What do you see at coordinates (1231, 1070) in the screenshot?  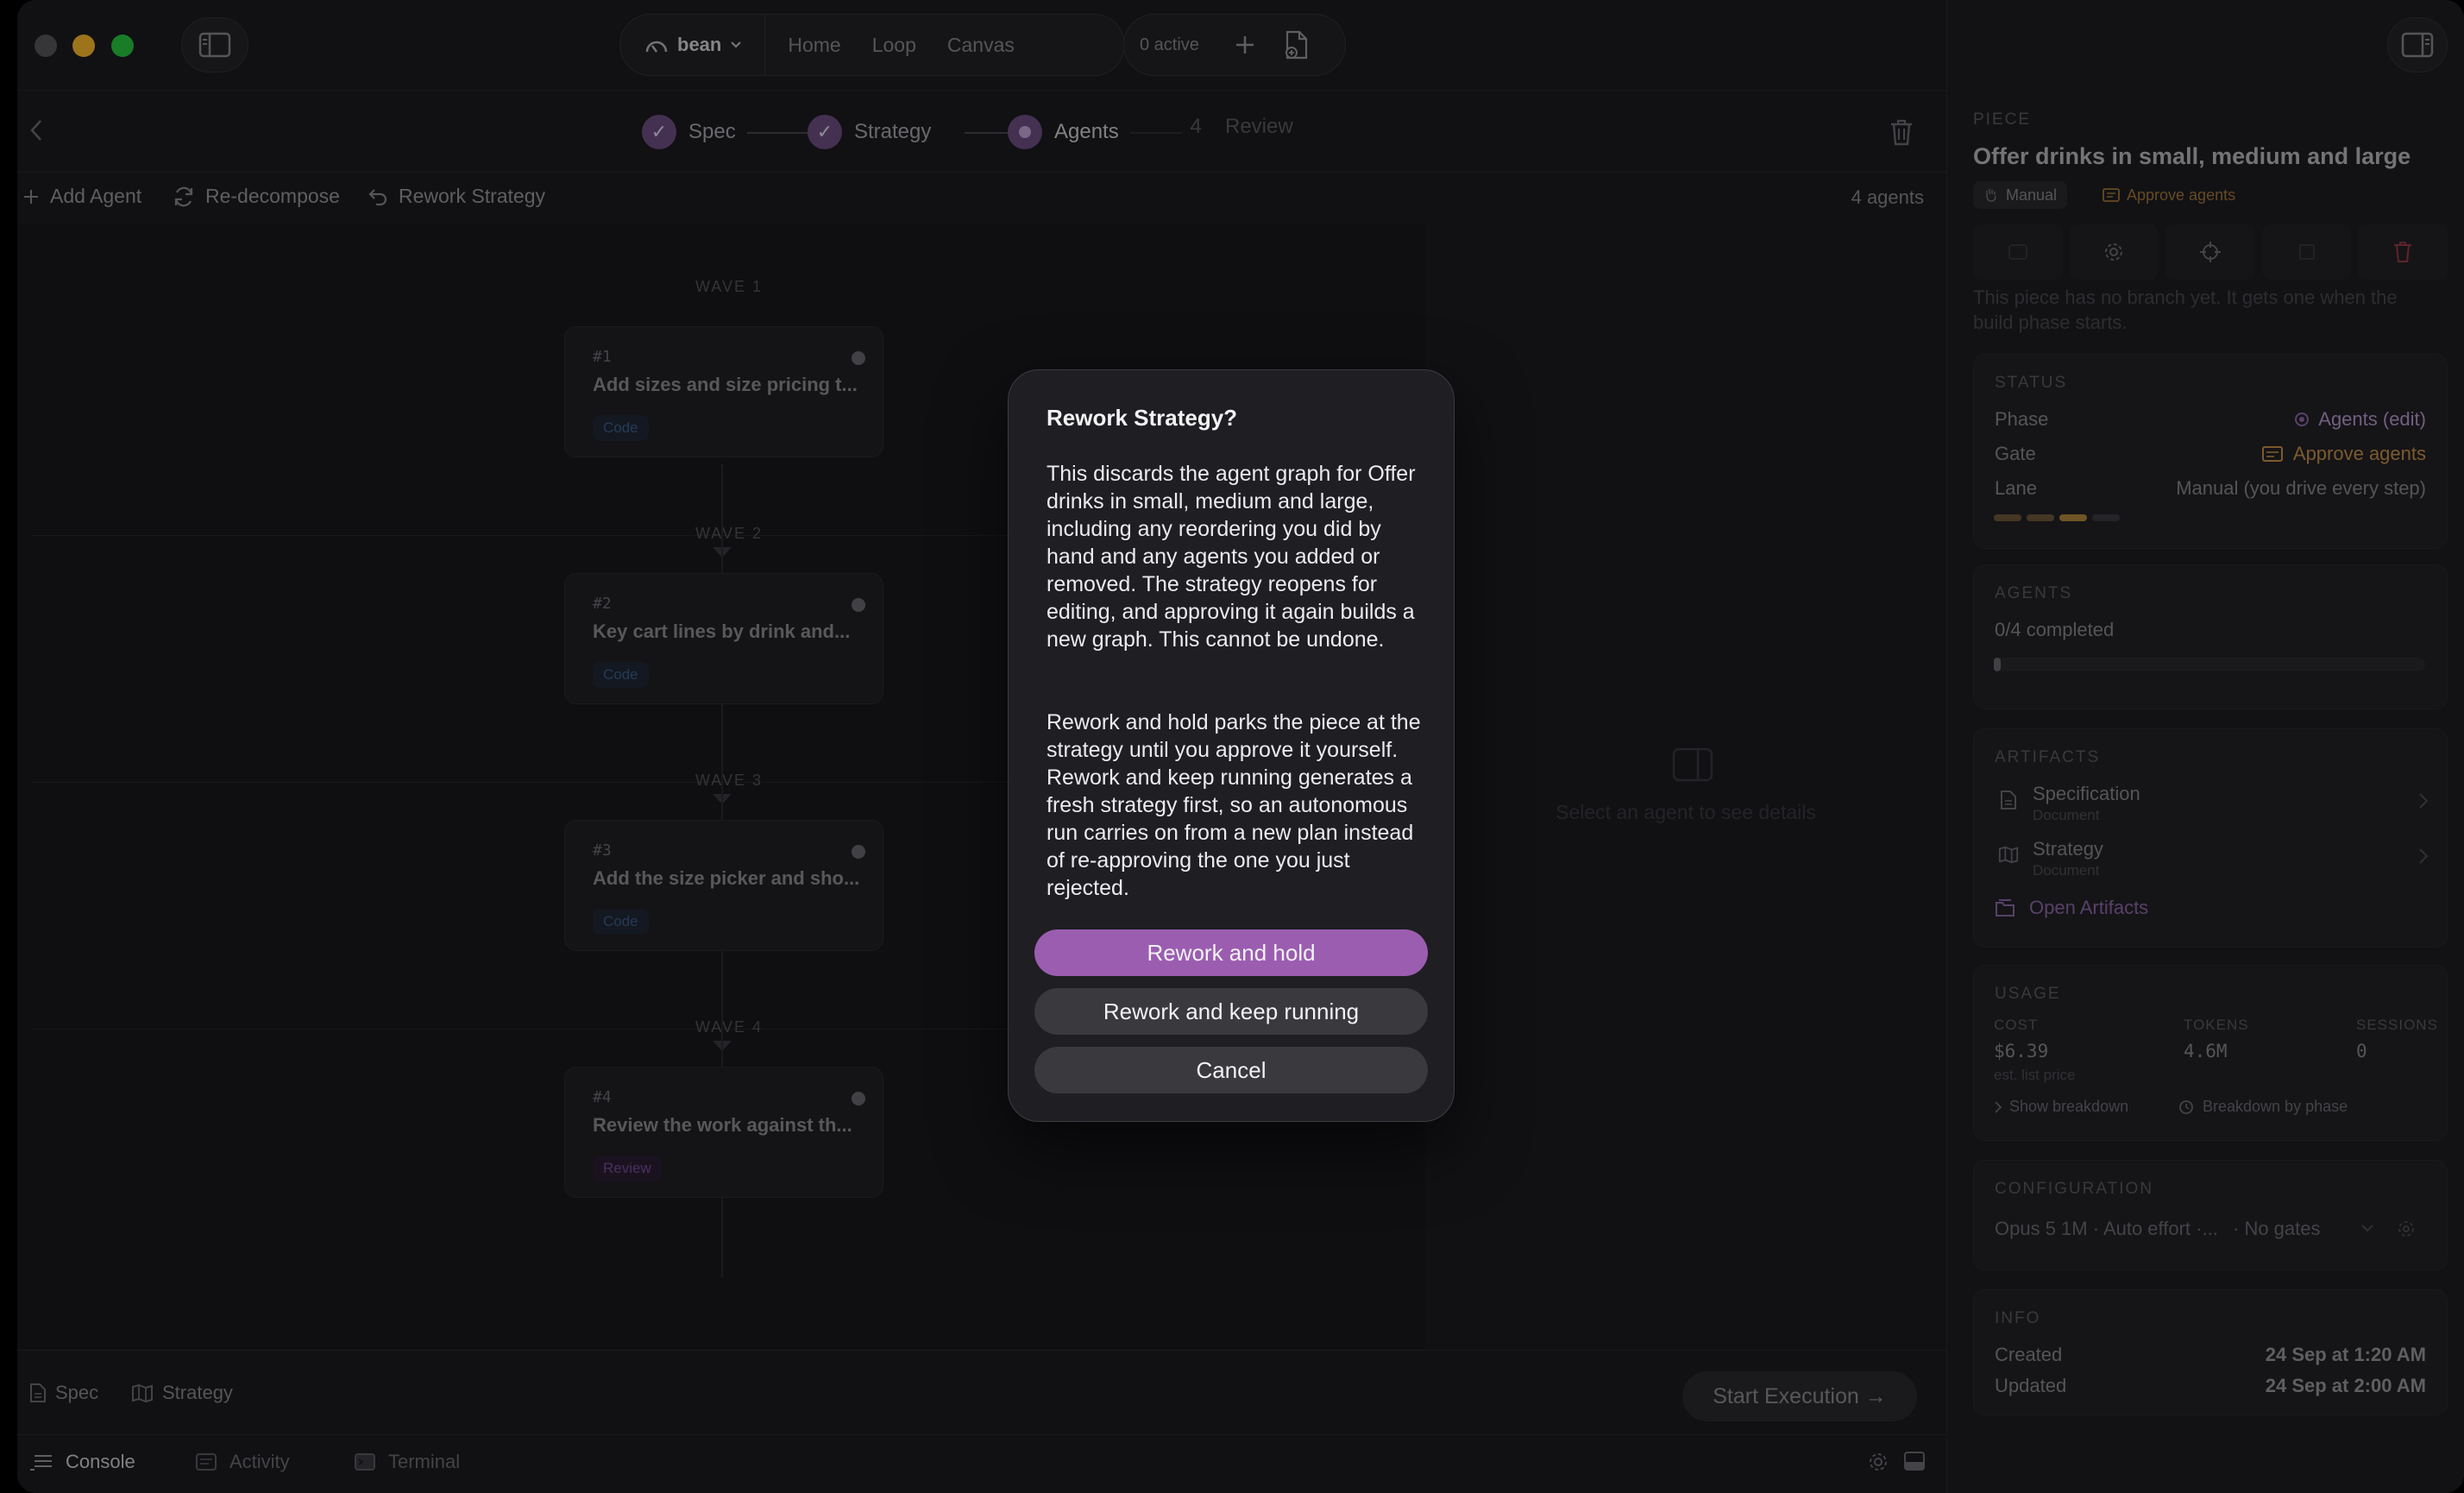 I see `cancel-button: Cancel` at bounding box center [1231, 1070].